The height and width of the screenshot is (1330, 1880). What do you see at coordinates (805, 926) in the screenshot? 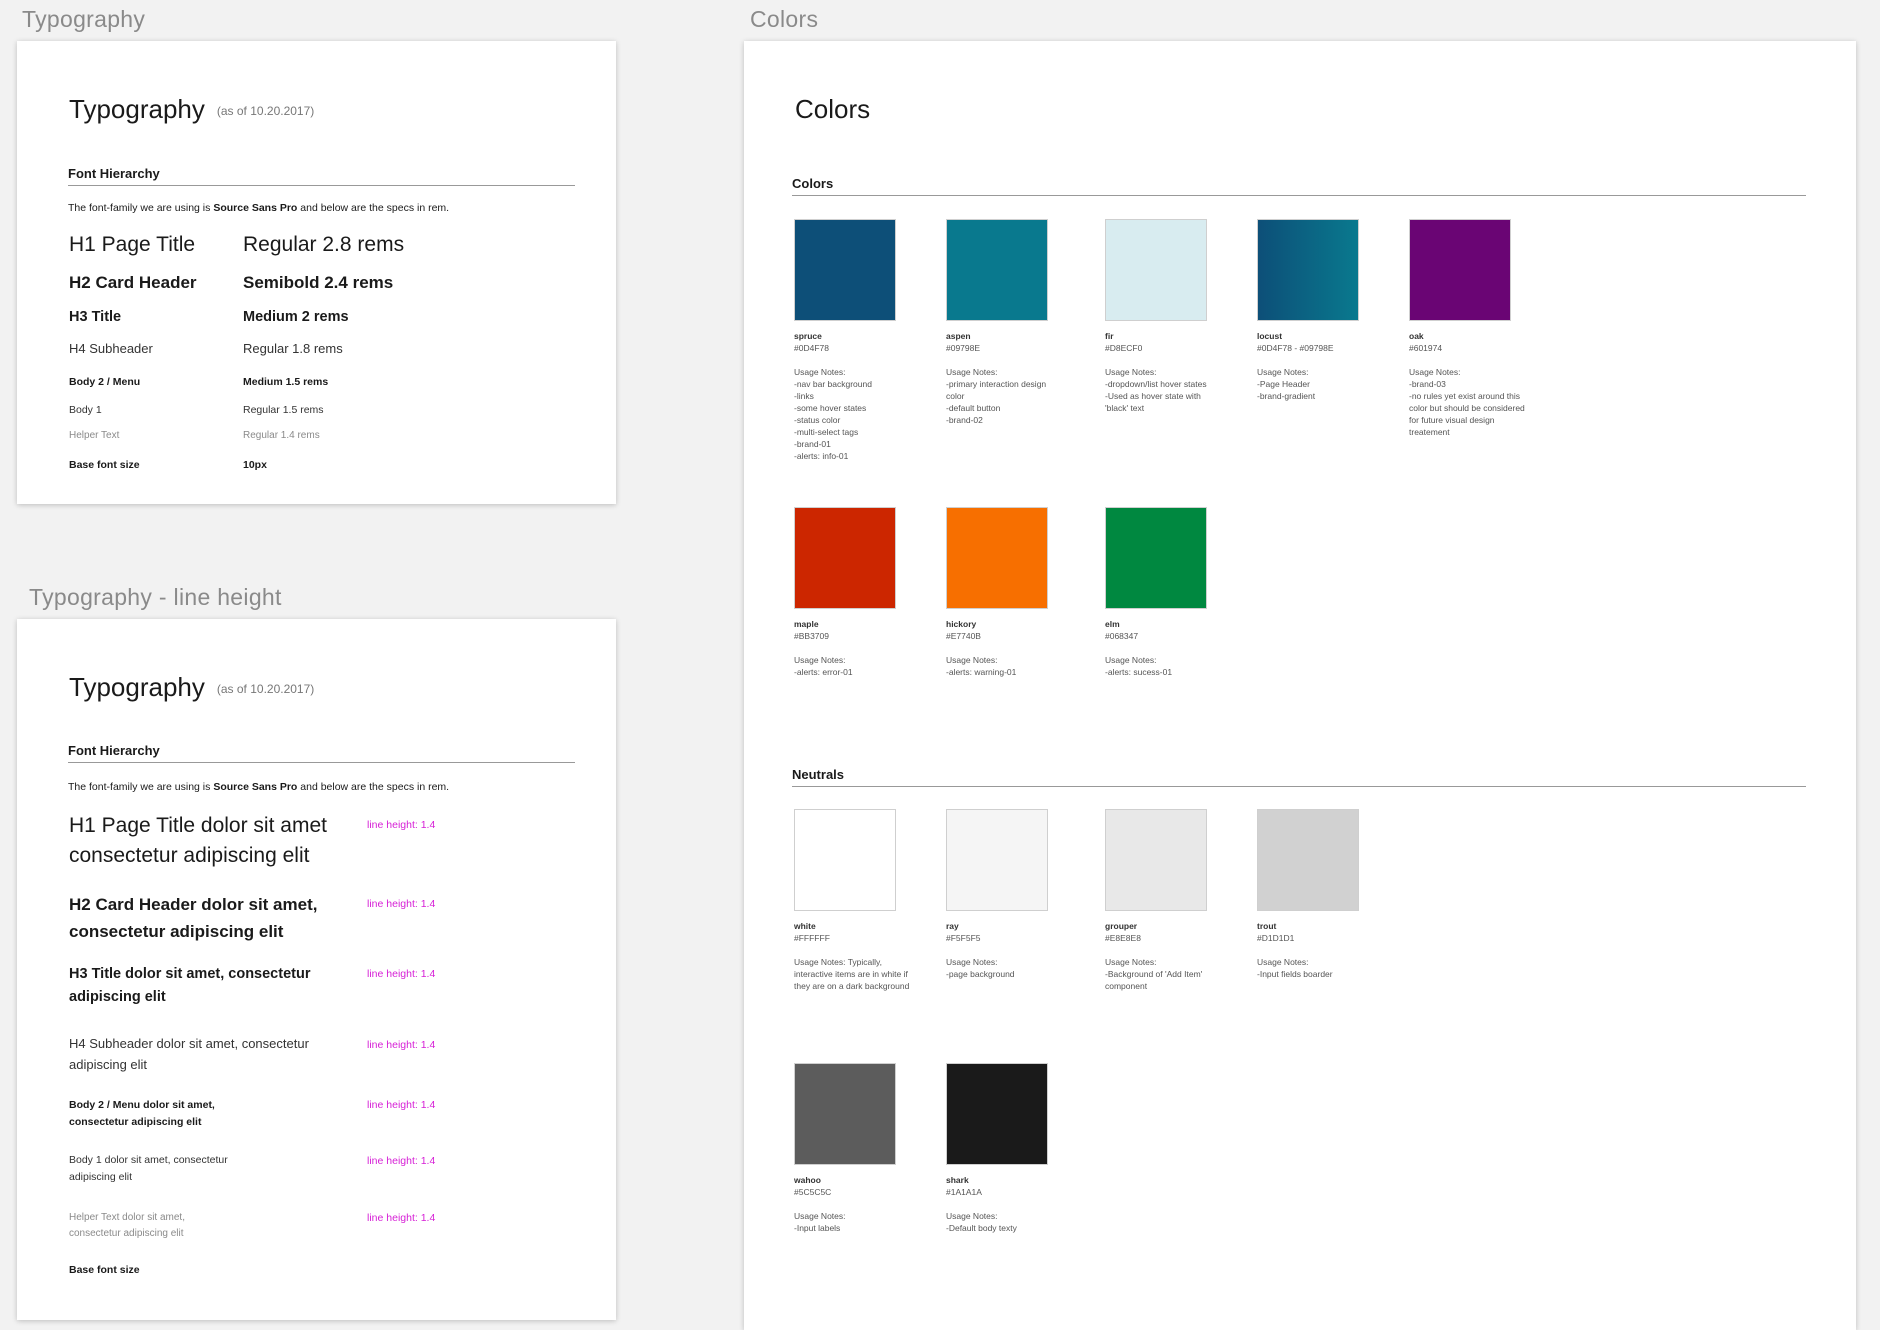
I see `swatch-name: white` at bounding box center [805, 926].